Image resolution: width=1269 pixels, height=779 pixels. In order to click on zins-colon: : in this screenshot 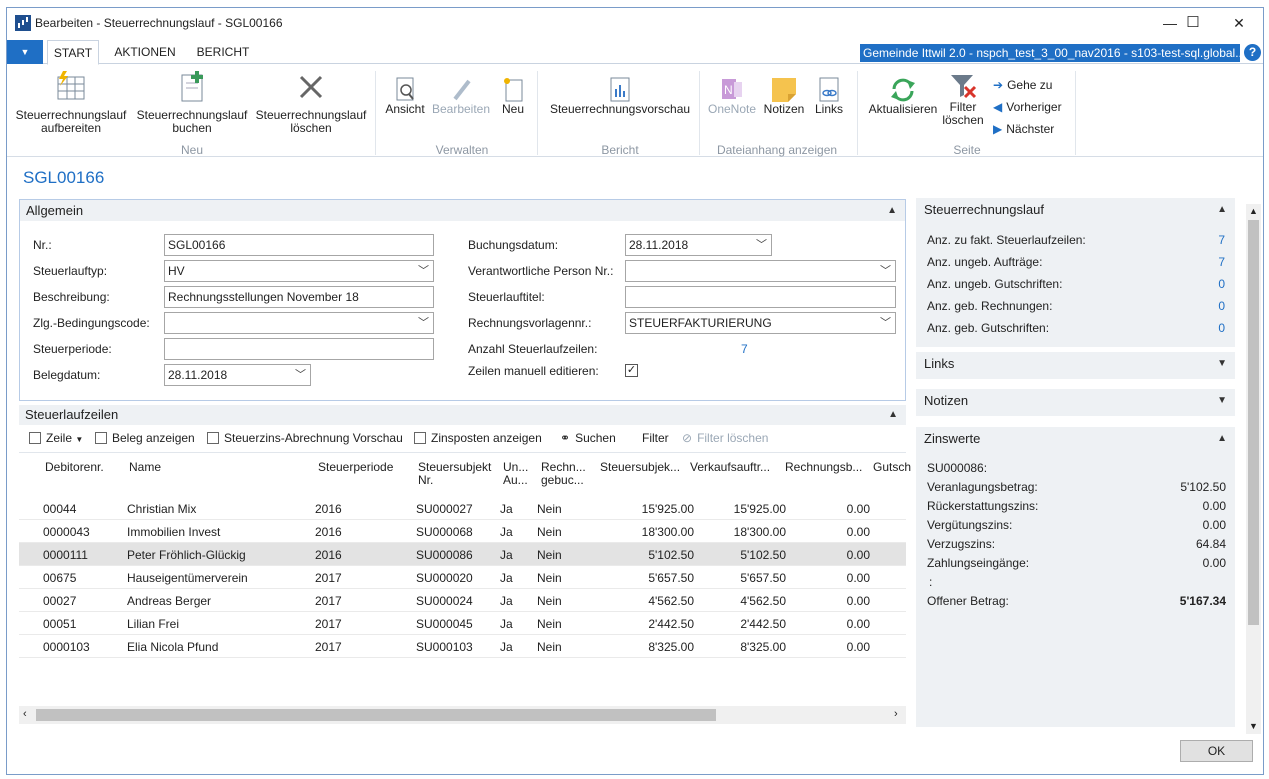, I will do `click(931, 582)`.